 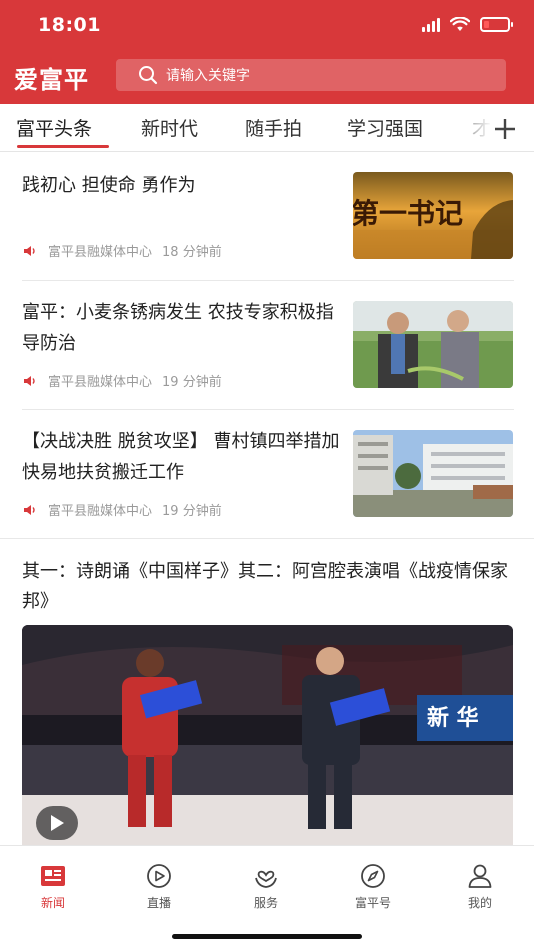 I want to click on news-meta: 富平县融媒体中心 18 分钟前, so click(x=122, y=250).